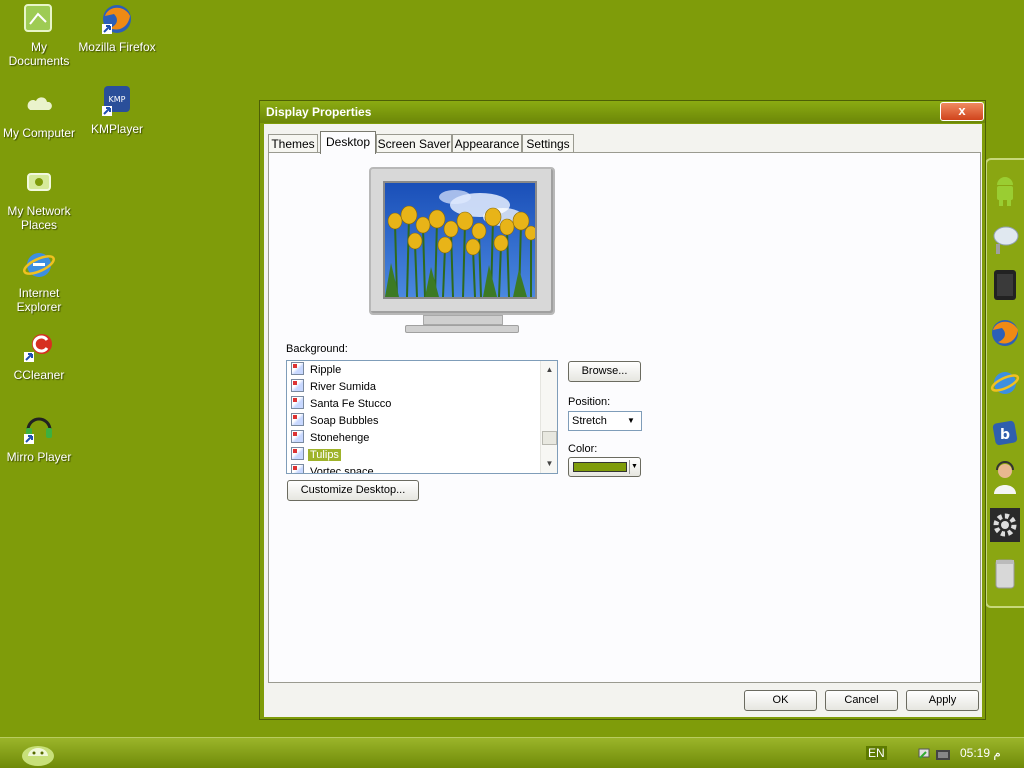 Image resolution: width=1024 pixels, height=768 pixels. I want to click on trash-icon, so click(1005, 573).